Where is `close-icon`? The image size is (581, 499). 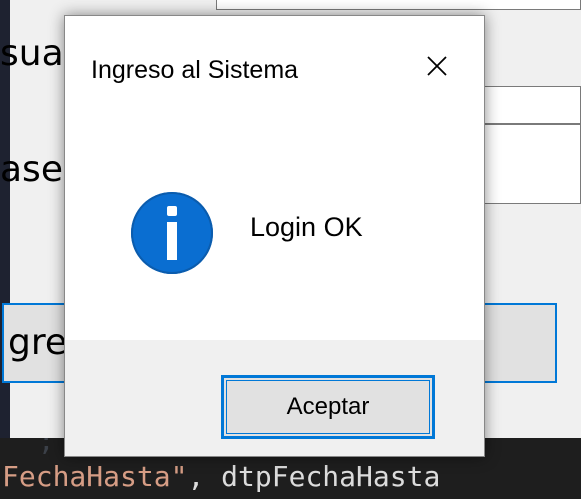 close-icon is located at coordinates (437, 66).